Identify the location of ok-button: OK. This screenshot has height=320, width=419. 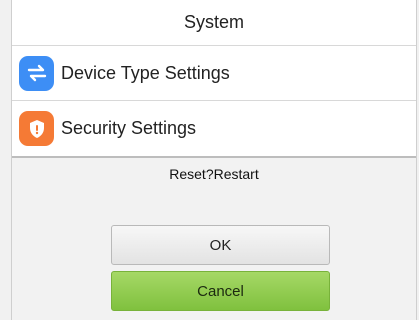
(220, 245).